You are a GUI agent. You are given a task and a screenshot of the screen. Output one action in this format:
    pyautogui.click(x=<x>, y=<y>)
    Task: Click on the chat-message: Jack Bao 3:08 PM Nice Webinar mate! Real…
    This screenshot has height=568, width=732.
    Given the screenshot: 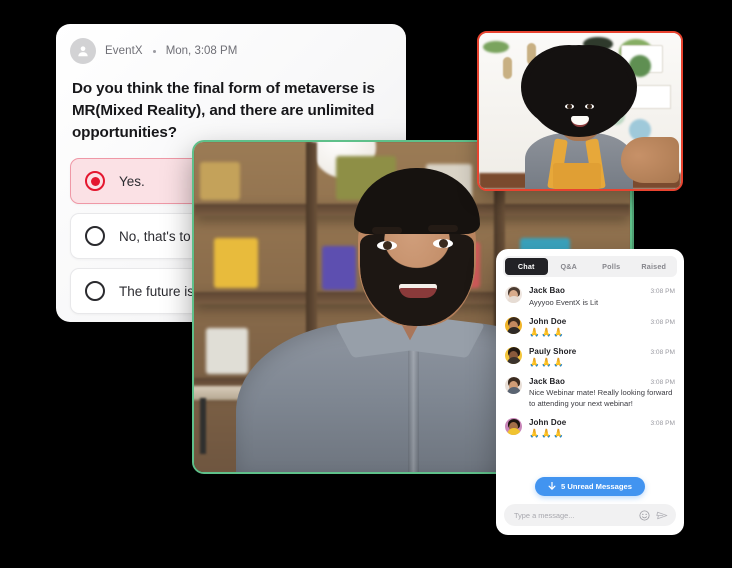 What is the action you would take?
    pyautogui.click(x=590, y=393)
    